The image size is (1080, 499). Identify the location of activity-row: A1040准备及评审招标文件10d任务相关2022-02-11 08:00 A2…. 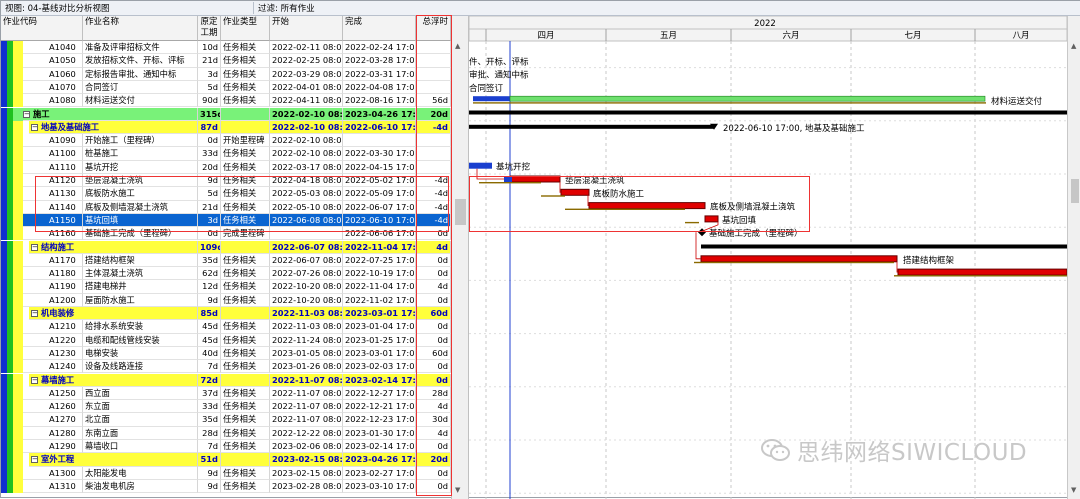
(226, 48).